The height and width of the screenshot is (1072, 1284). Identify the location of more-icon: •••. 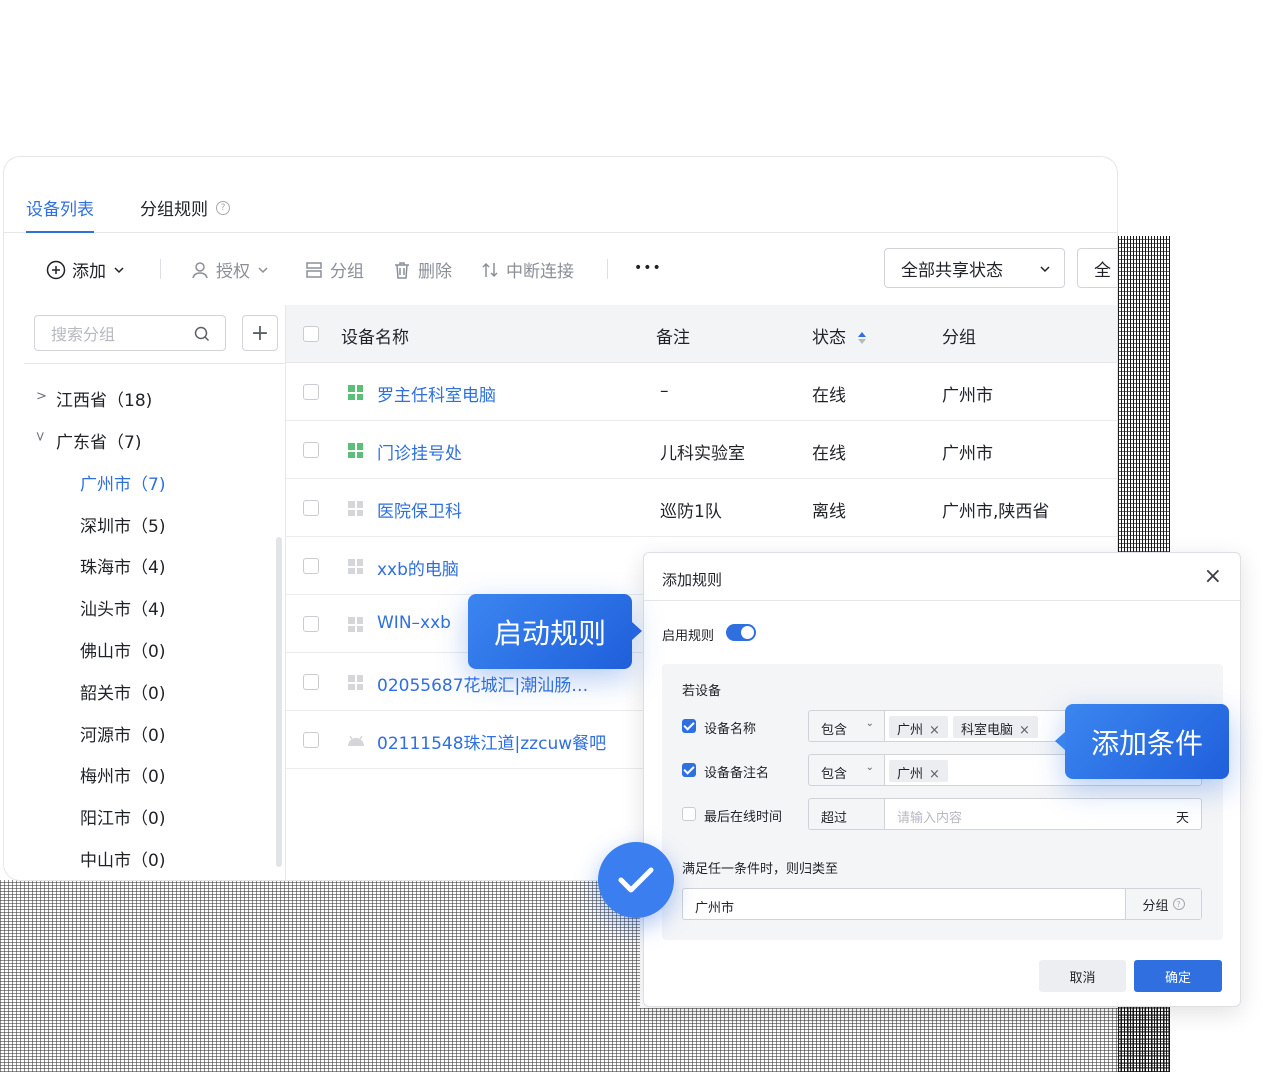
(648, 268).